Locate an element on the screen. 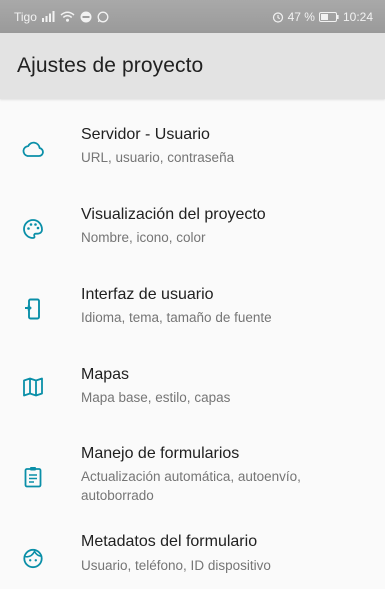 The height and width of the screenshot is (589, 385). whatsapp-icon is located at coordinates (103, 17).